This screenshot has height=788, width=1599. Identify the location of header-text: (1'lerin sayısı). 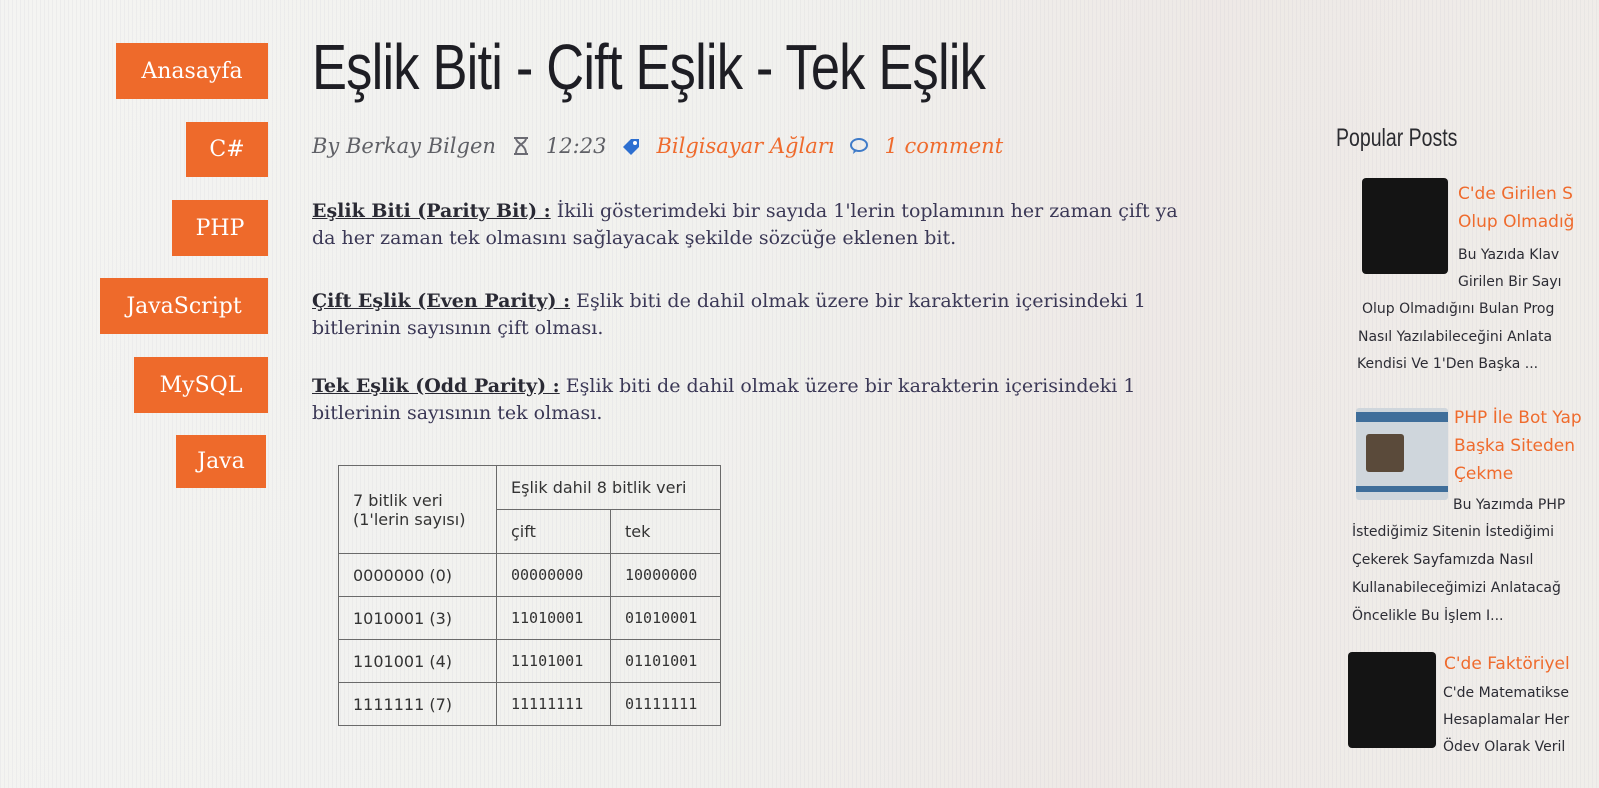
(409, 519).